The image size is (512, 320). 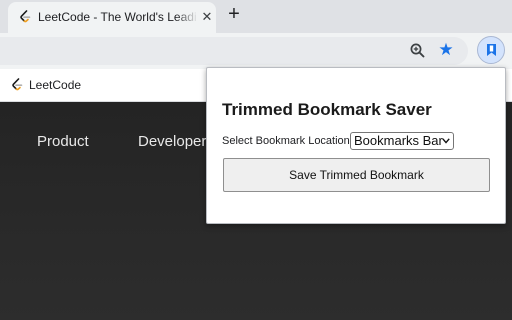 I want to click on tab-strip: LeetCode - The World's Leading ✕ +, so click(x=256, y=16).